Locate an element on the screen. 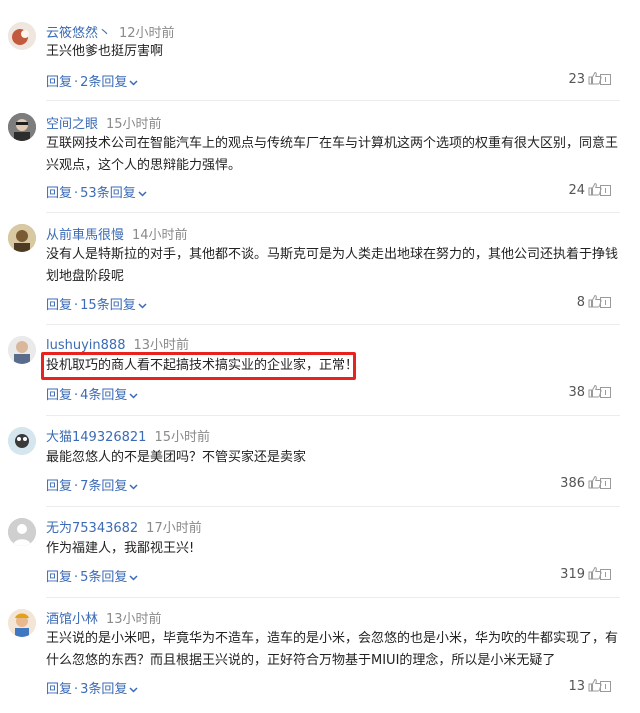  view-replies-button: 3条回复 is located at coordinates (109, 689).